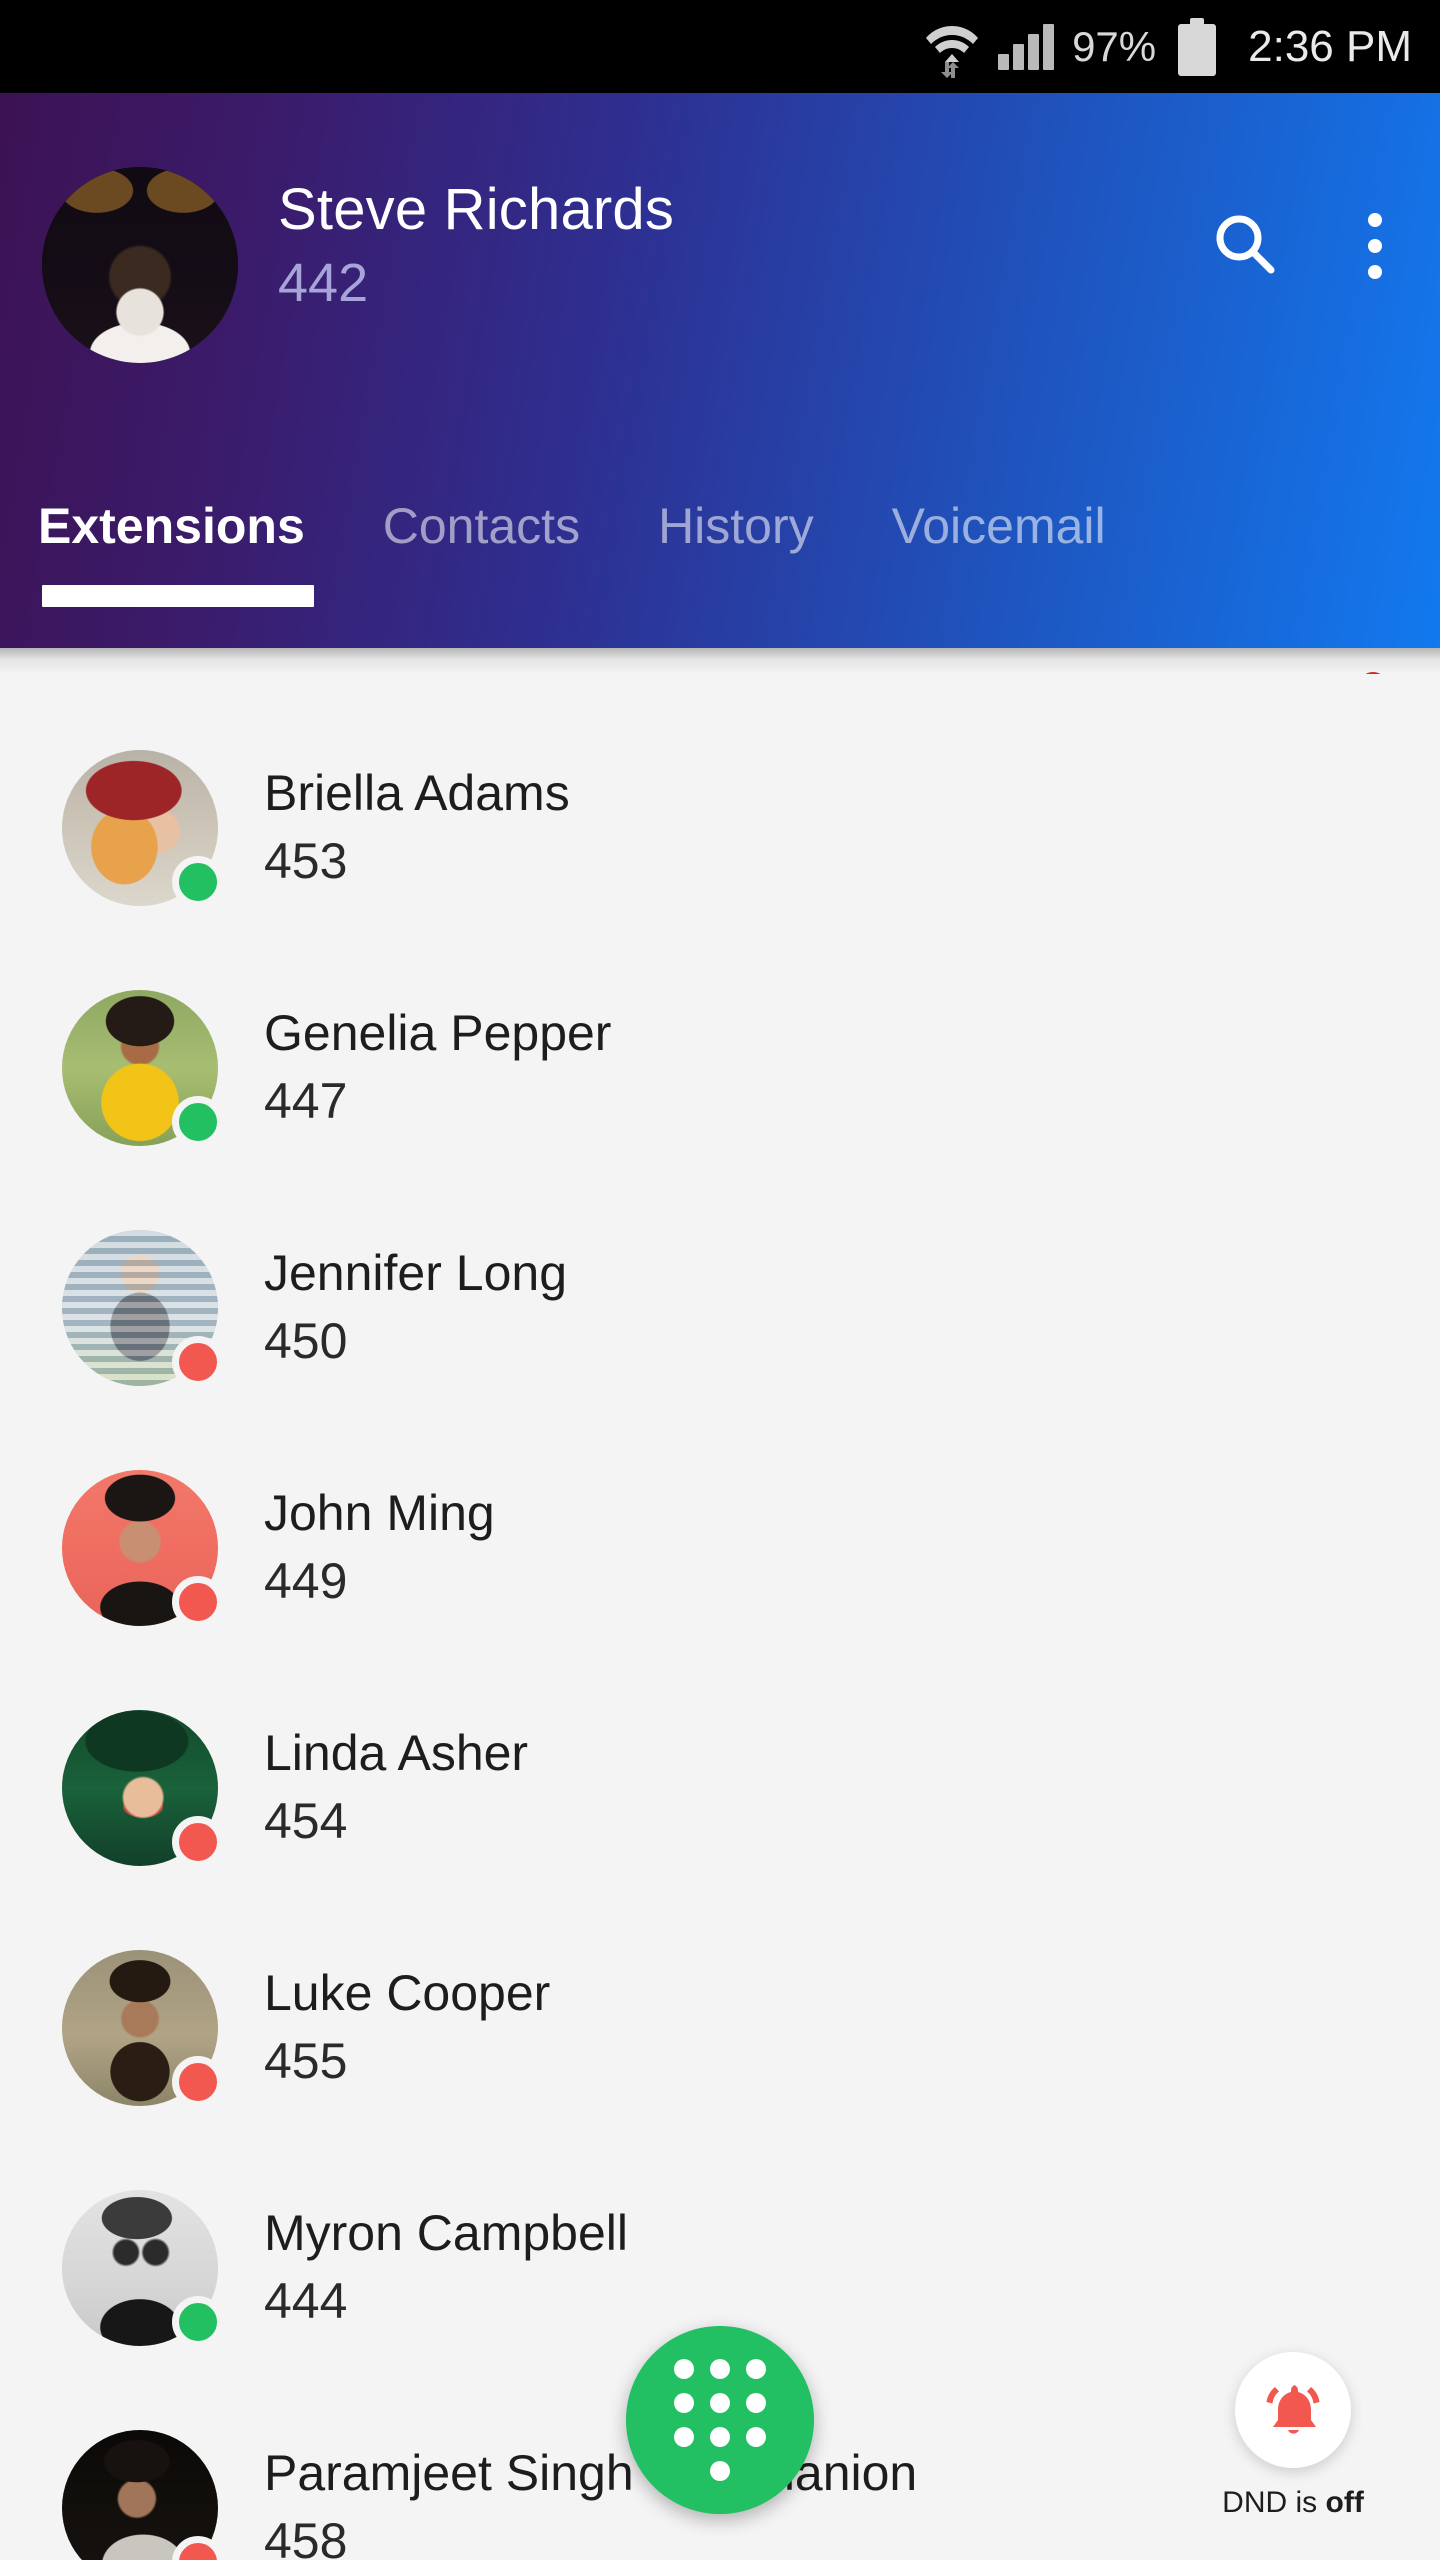 The height and width of the screenshot is (2560, 1440). I want to click on page-title: Steve Richards, so click(476, 209).